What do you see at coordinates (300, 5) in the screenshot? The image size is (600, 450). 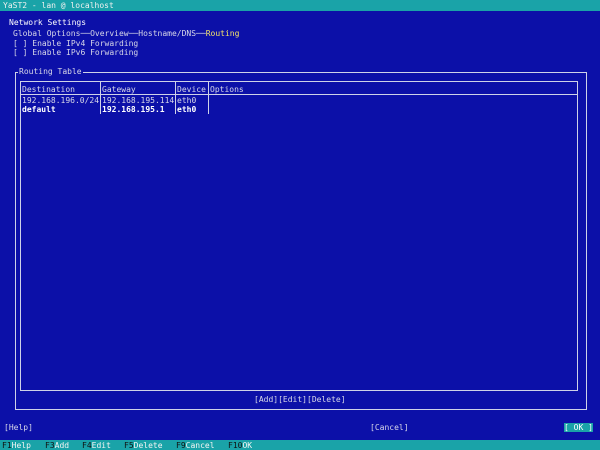 I see `window-title-bar: YaST2 - lan @ localhost` at bounding box center [300, 5].